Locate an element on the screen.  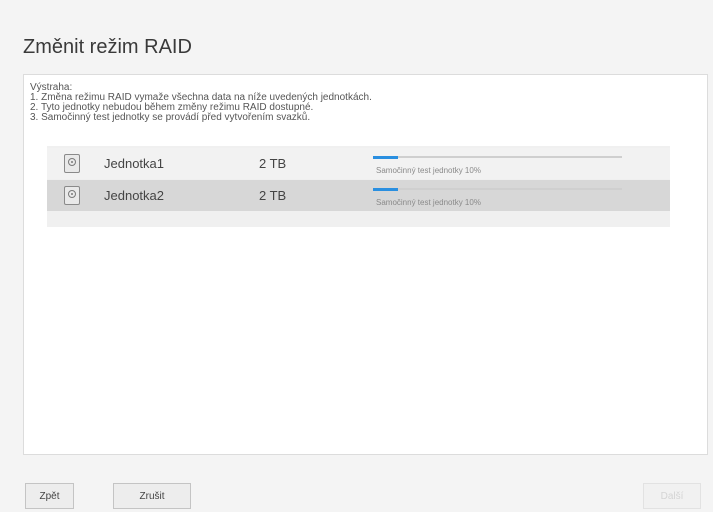
dialog-title: Změnit režim RAID is located at coordinates (107, 47).